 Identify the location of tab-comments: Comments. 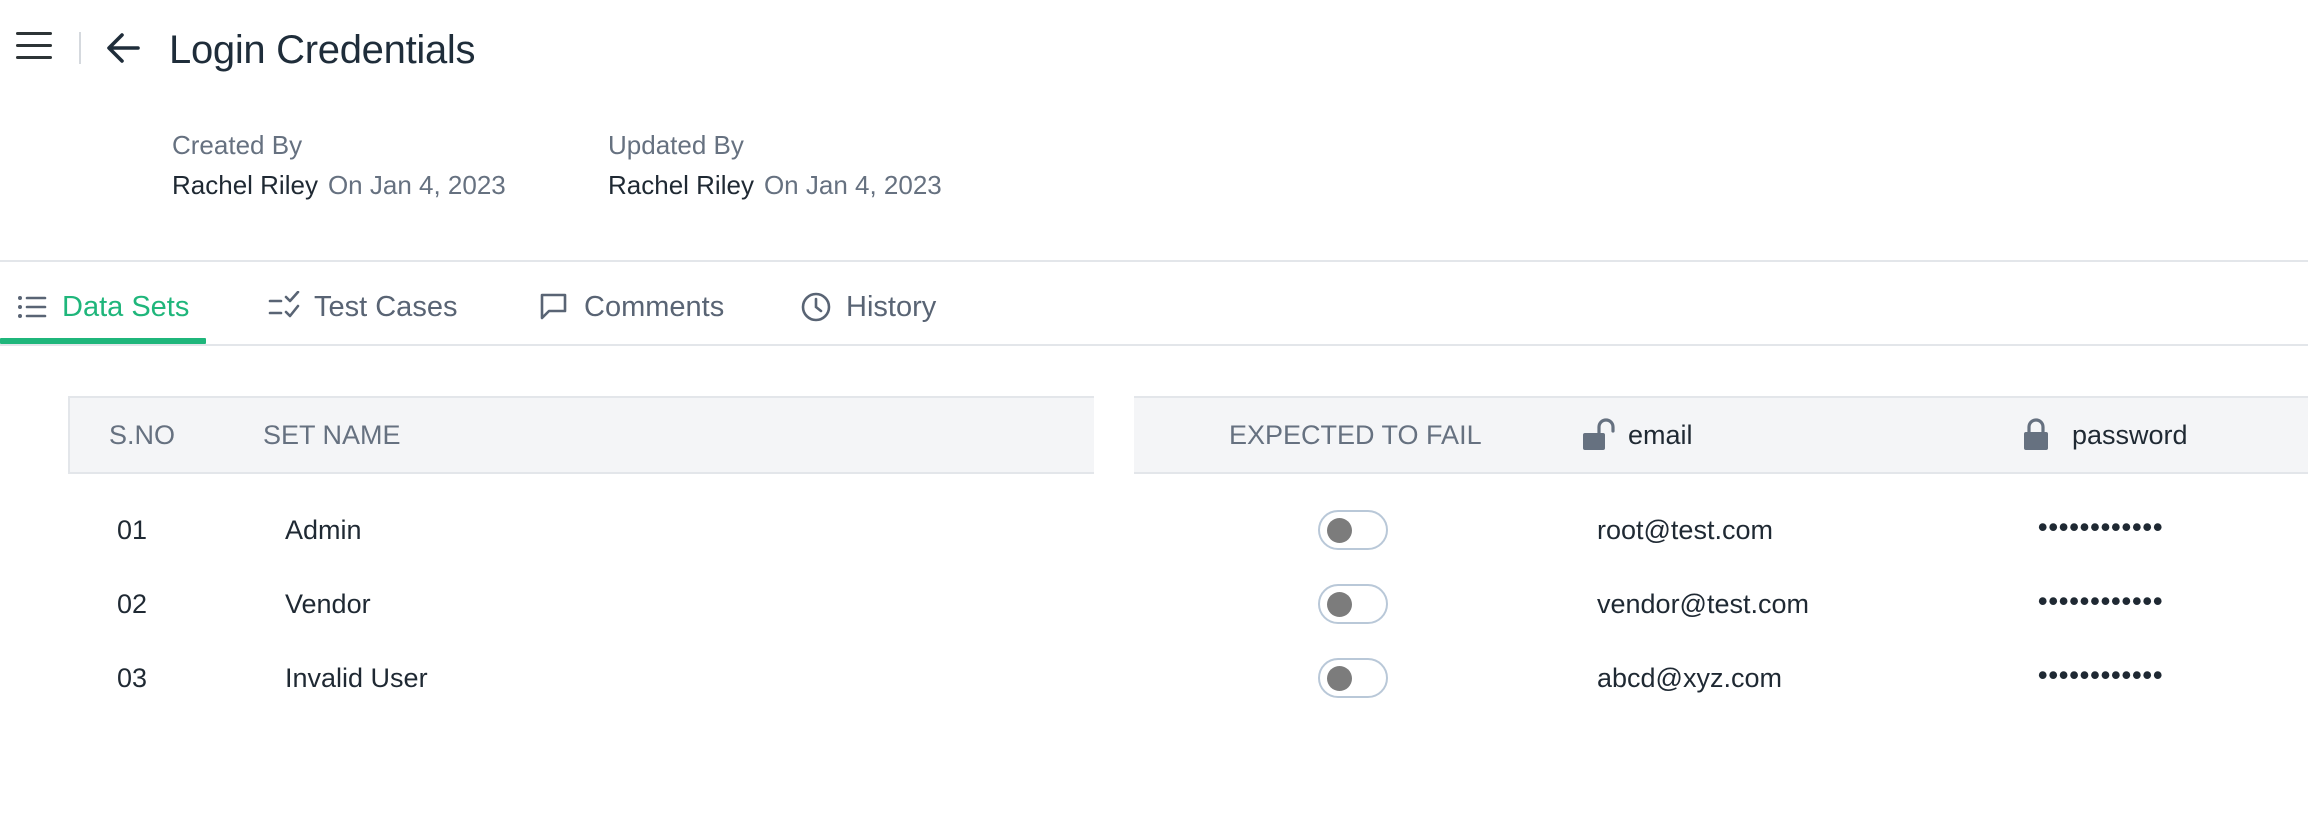
(631, 307).